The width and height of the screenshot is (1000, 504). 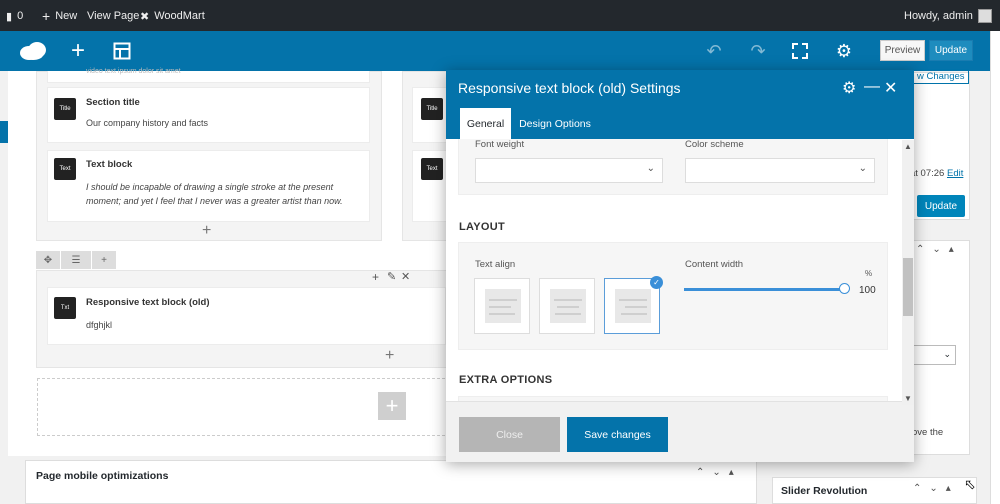 What do you see at coordinates (78, 51) in the screenshot?
I see `add-element-icon: +` at bounding box center [78, 51].